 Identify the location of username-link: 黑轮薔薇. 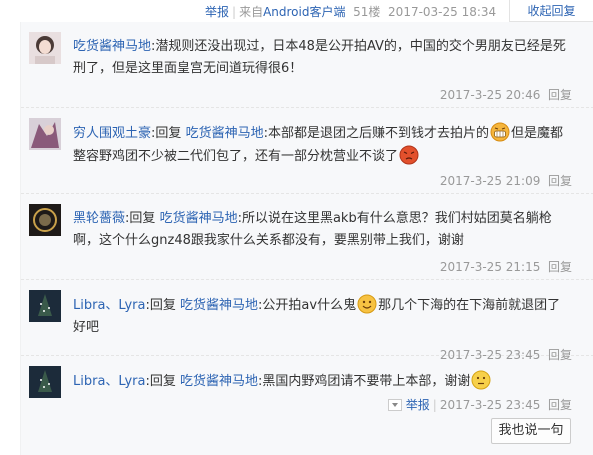
(99, 218).